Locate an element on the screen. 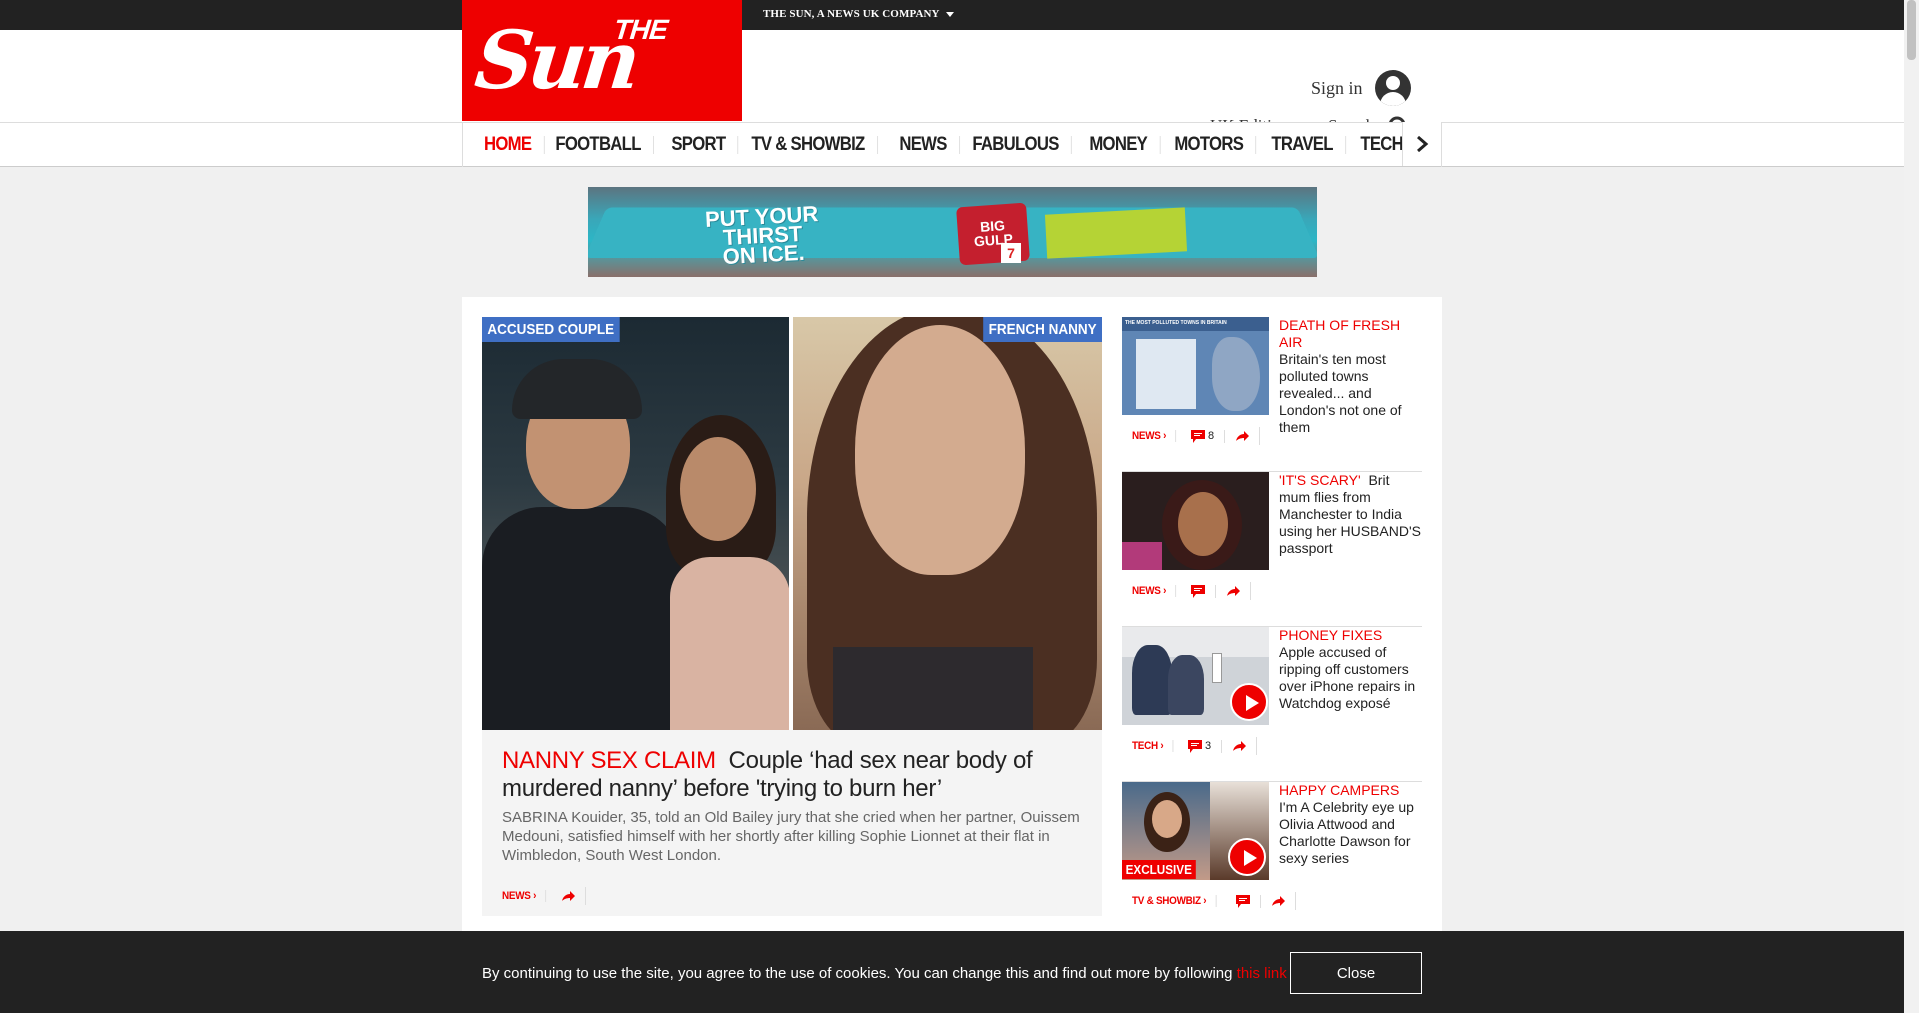 This screenshot has height=1013, width=1919. chevron-right-icon is located at coordinates (1423, 144).